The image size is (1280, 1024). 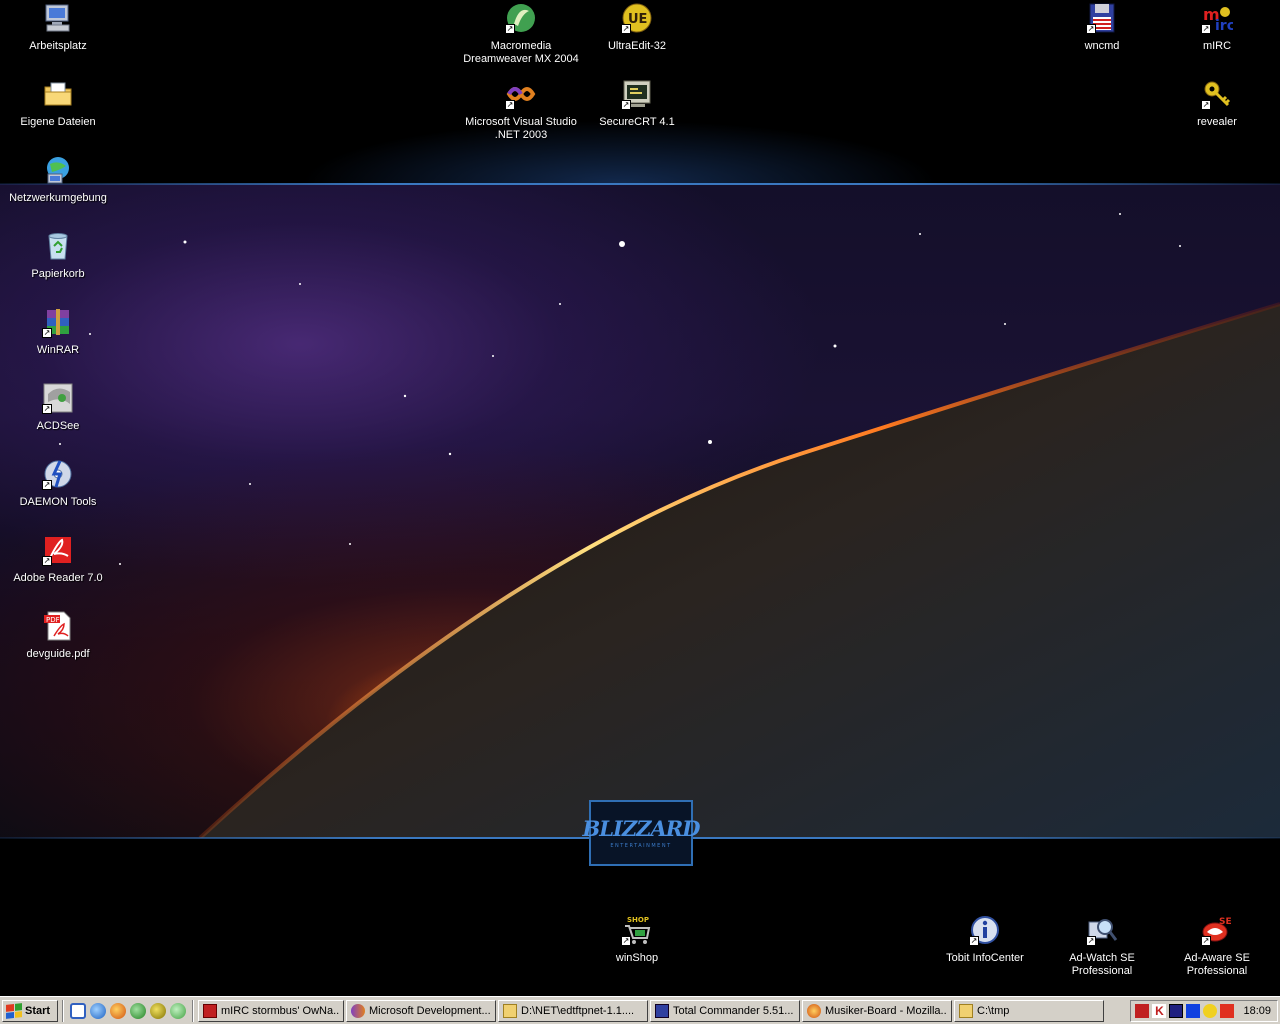 I want to click on desktop-icon-adobe-reader: ↗ Adobe Reader 7.0, so click(x=58, y=559).